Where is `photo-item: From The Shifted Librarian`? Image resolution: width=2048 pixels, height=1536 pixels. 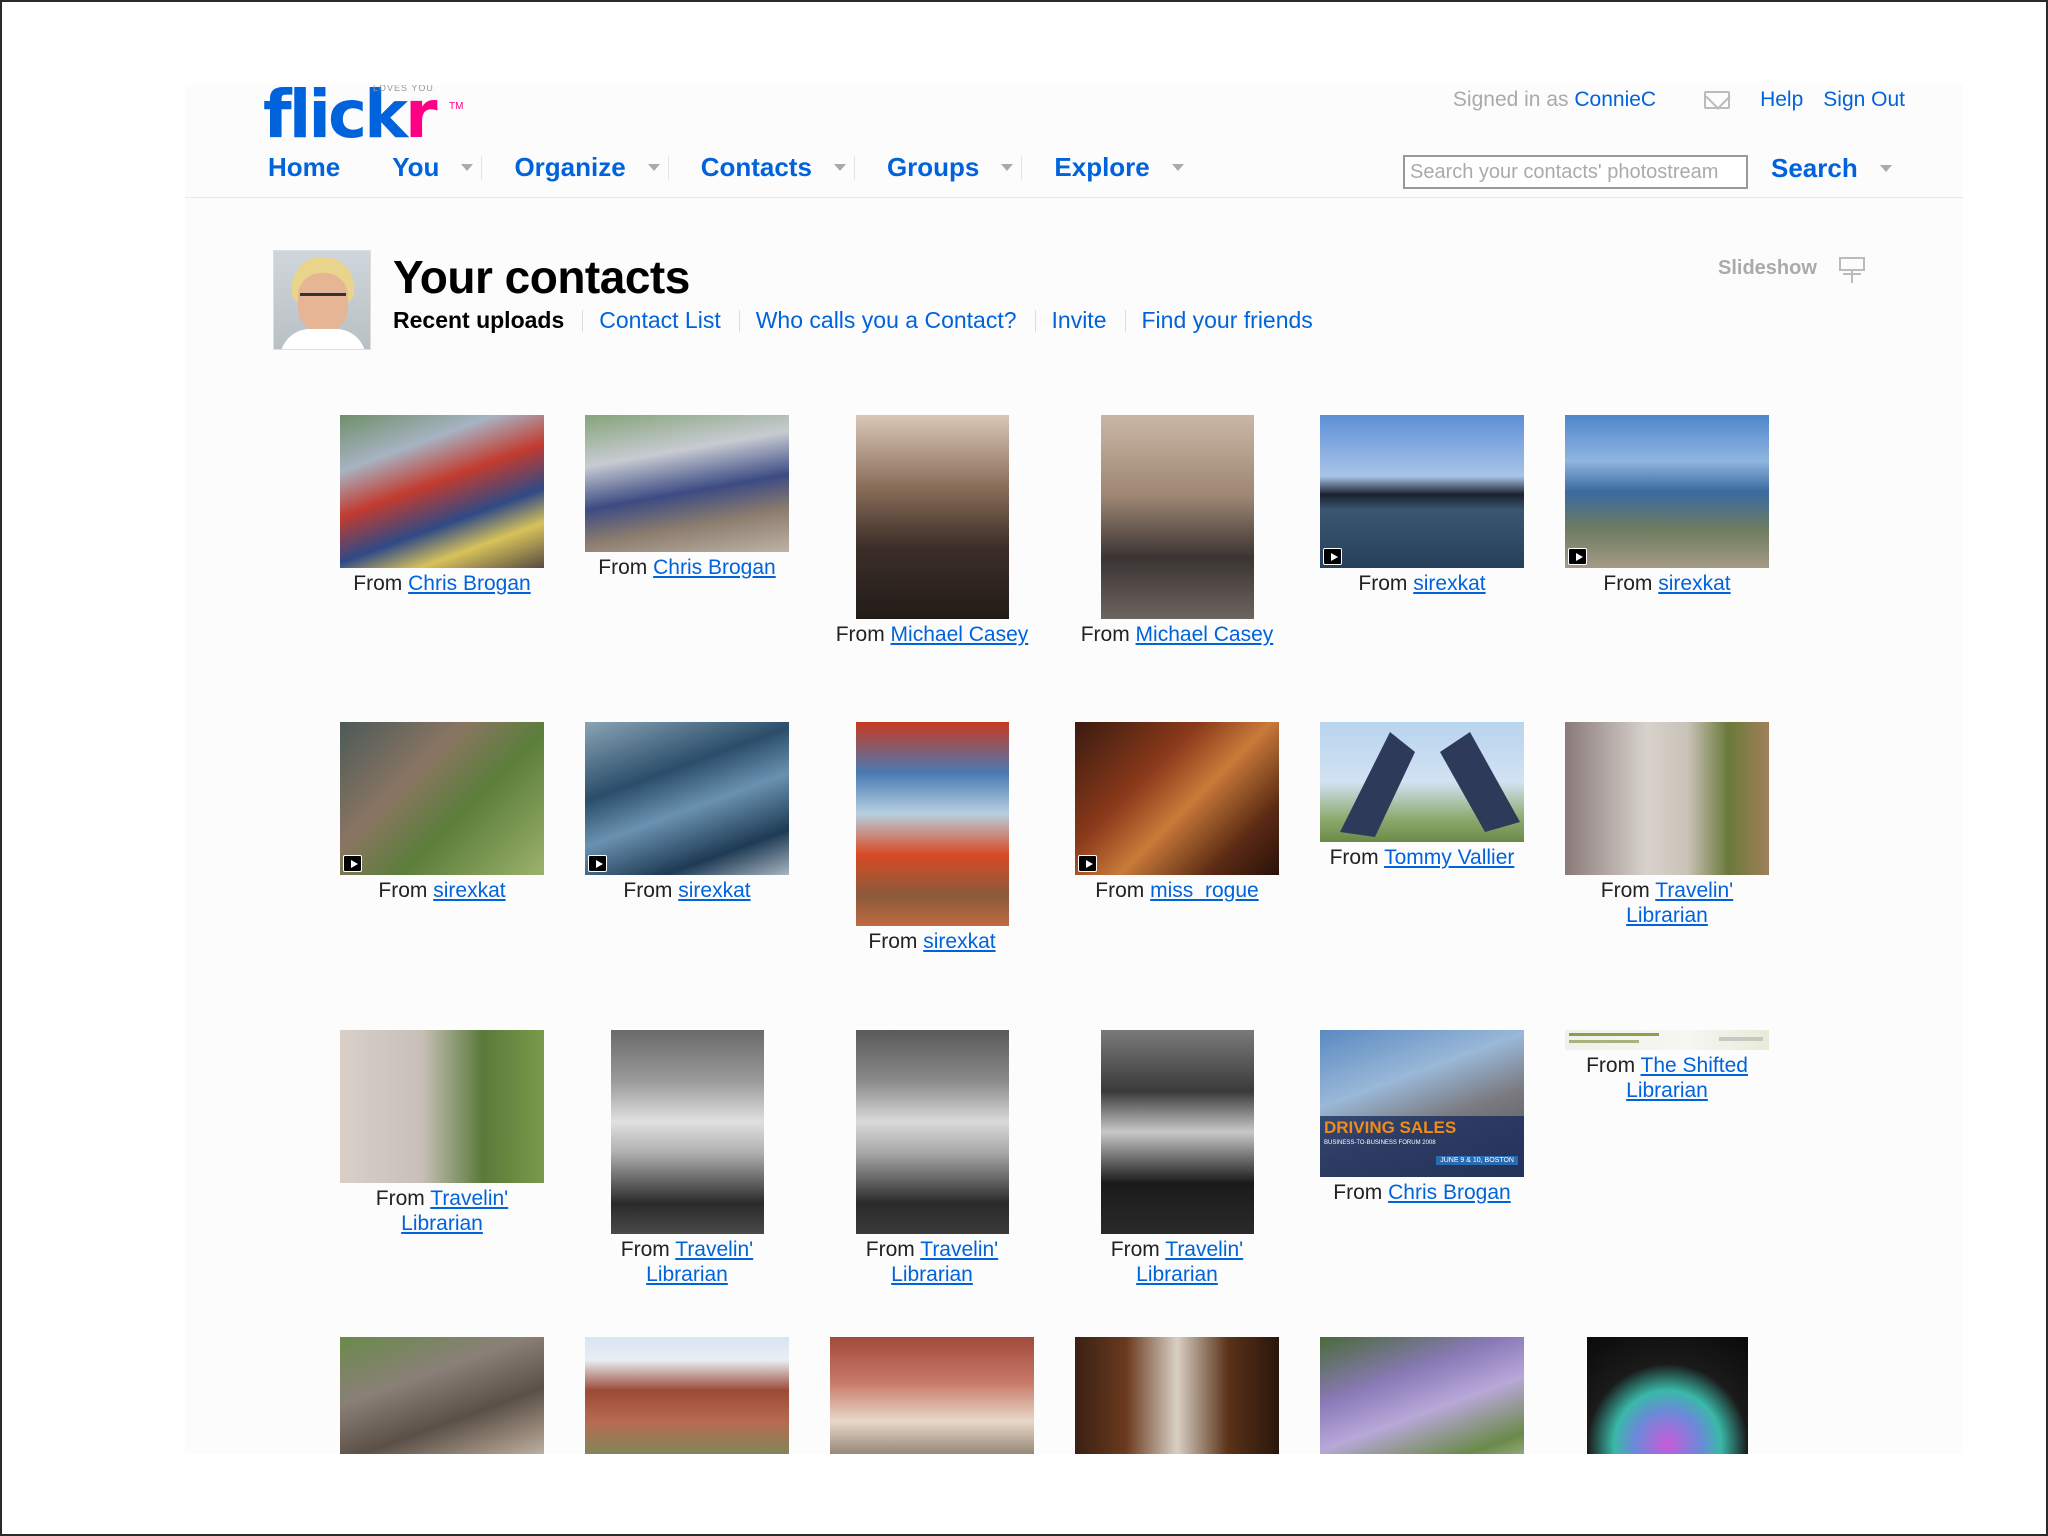 photo-item: From The Shifted Librarian is located at coordinates (1667, 1066).